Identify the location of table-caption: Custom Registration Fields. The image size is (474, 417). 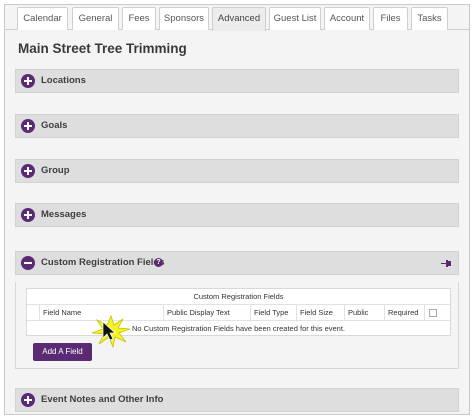
(238, 297).